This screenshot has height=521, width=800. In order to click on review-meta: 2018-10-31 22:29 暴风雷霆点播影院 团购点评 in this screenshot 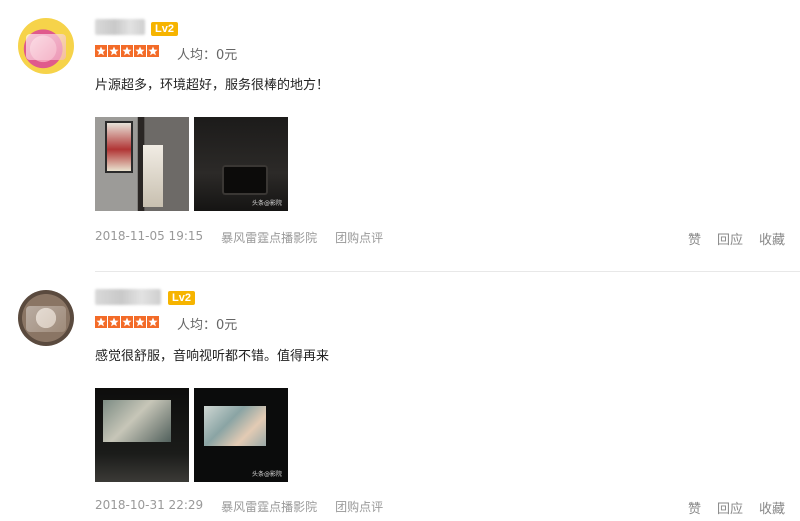, I will do `click(239, 506)`.